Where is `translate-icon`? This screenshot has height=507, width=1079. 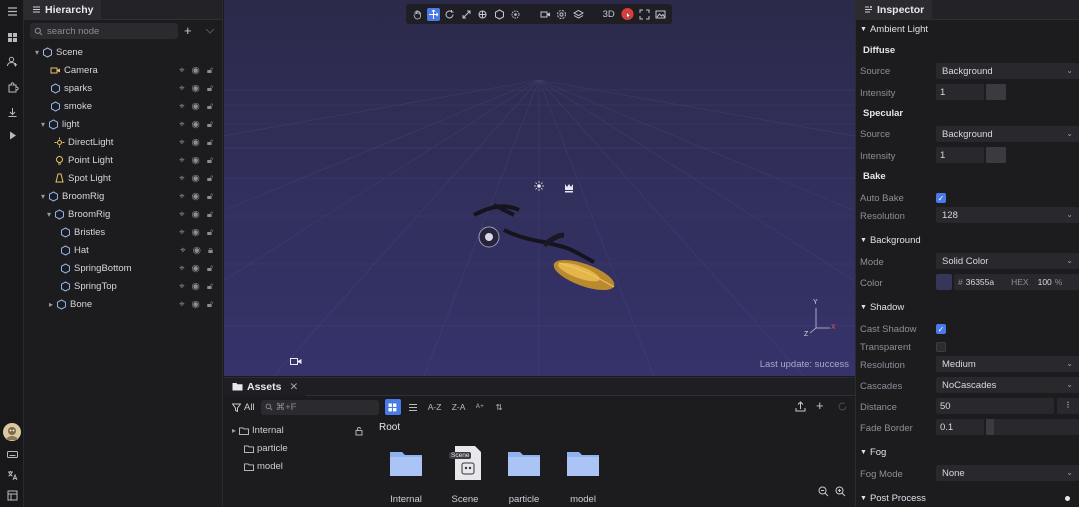
translate-icon is located at coordinates (12, 475).